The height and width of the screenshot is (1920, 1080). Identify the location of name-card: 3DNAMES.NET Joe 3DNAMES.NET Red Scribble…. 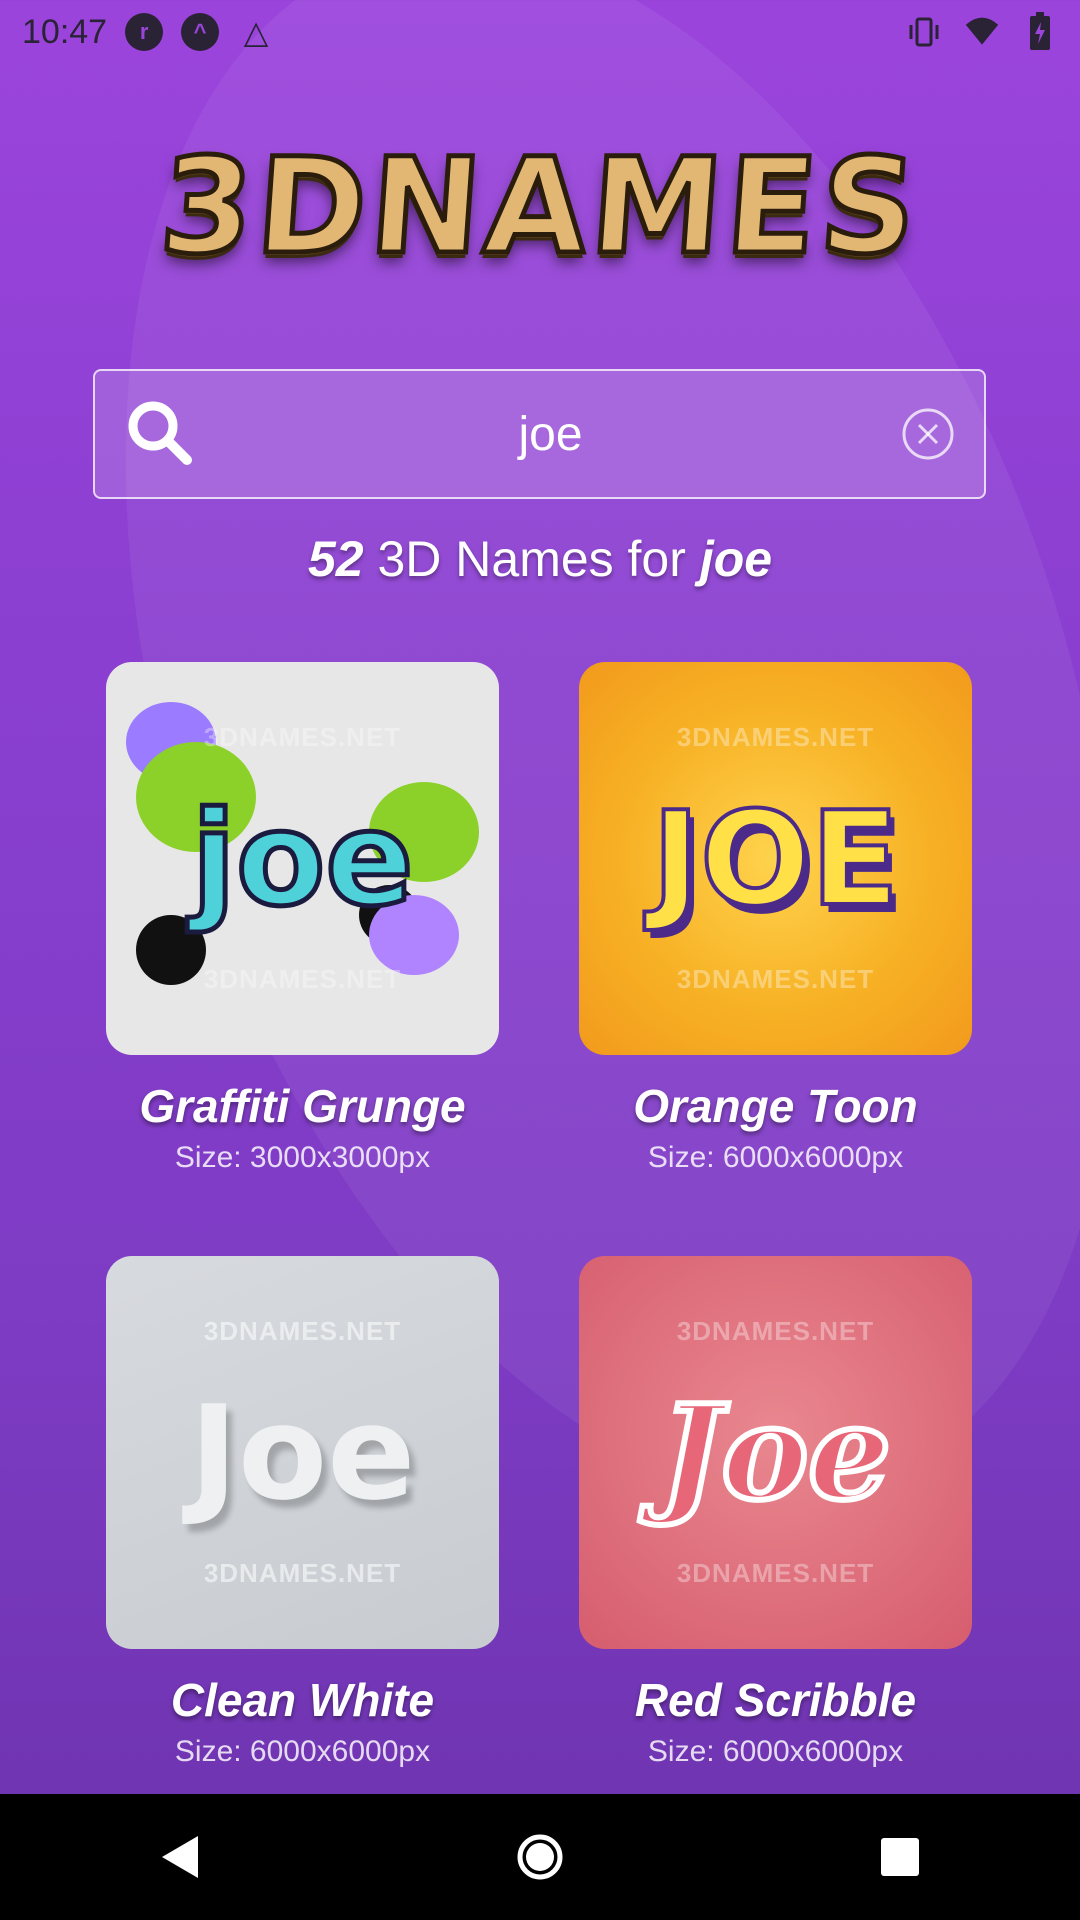
(775, 1512).